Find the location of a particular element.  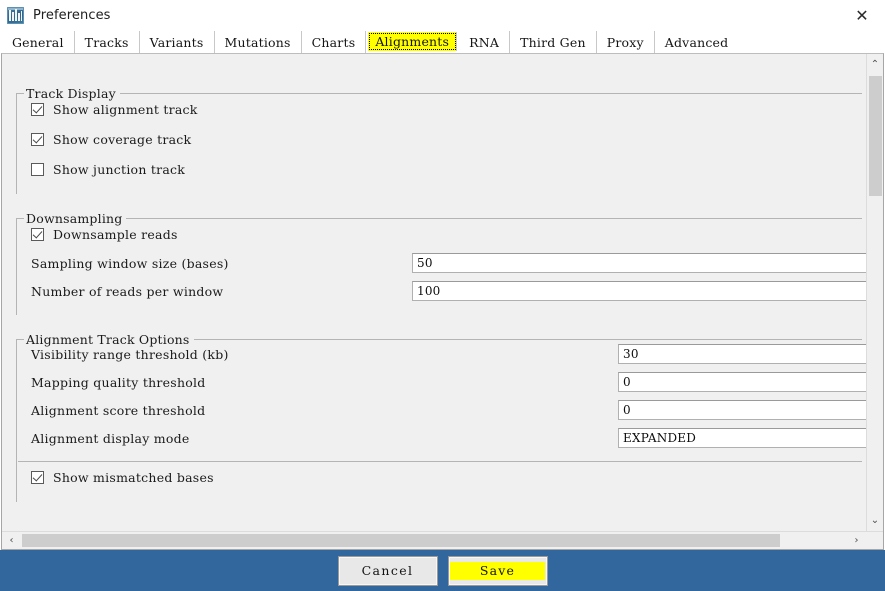

vertical-scrollbar-thumb is located at coordinates (875, 136).